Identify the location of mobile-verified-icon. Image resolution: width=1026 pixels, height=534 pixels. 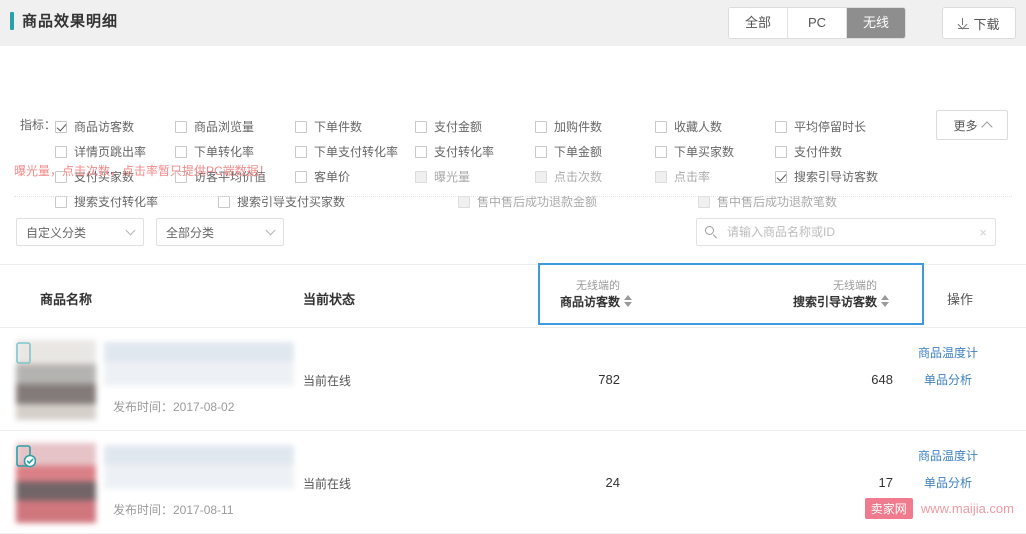
(26, 456).